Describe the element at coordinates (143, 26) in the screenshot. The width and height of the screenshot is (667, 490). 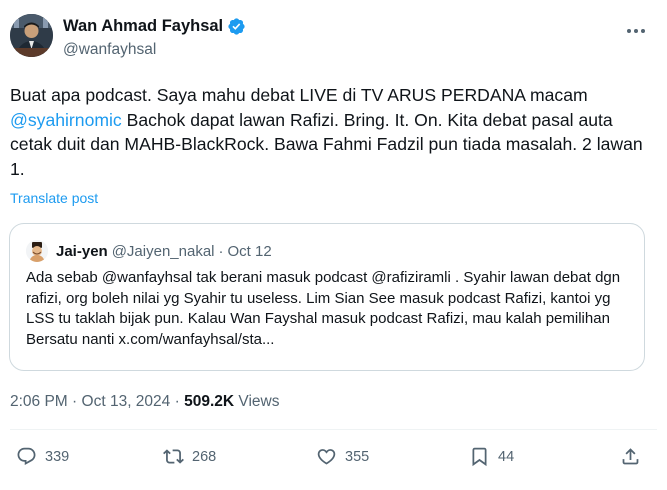
I see `author-name: Wan Ahmad Fayhsal` at that location.